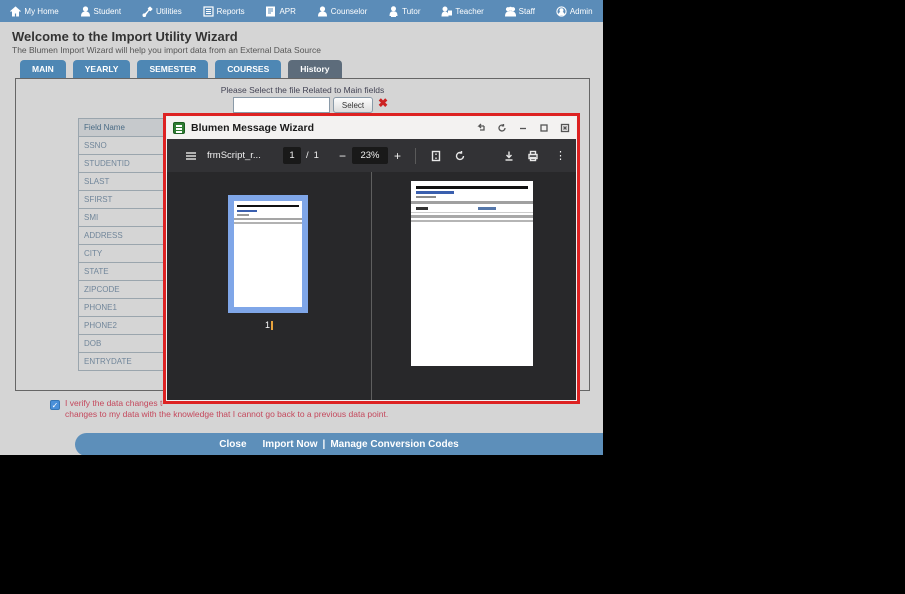 The height and width of the screenshot is (594, 905). I want to click on tutor-icon, so click(393, 11).